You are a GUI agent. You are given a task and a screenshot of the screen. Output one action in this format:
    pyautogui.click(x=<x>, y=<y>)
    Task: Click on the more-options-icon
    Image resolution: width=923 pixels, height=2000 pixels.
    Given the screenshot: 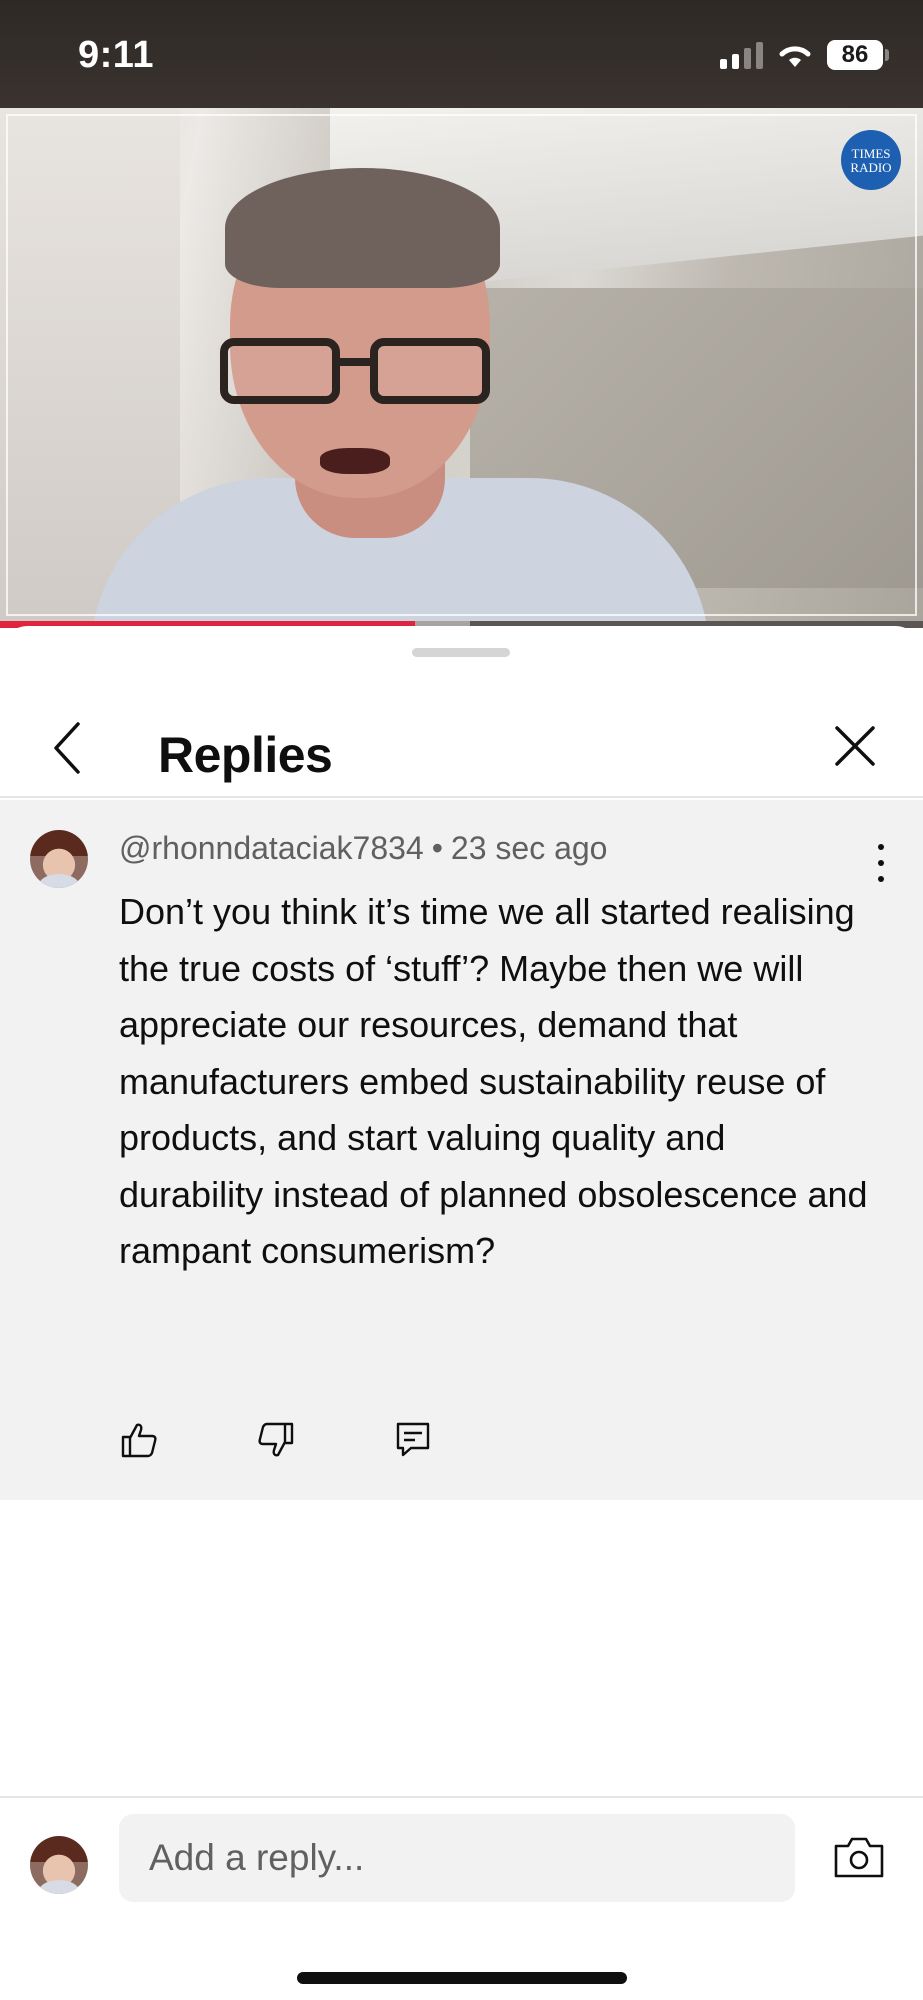 What is the action you would take?
    pyautogui.click(x=881, y=863)
    